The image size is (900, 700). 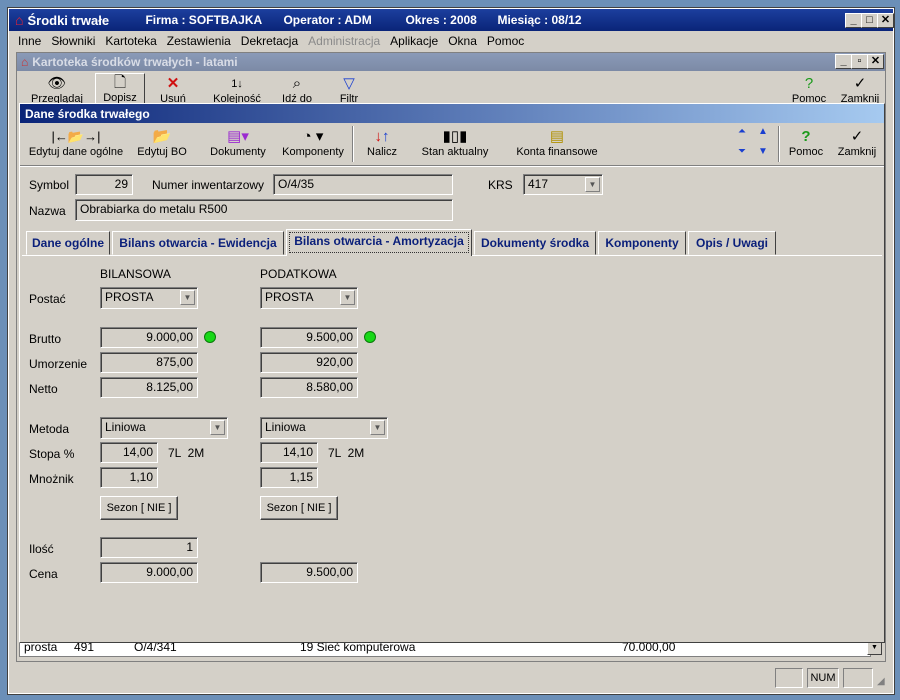 I want to click on tab-komponenty: Komponenty, so click(x=642, y=243).